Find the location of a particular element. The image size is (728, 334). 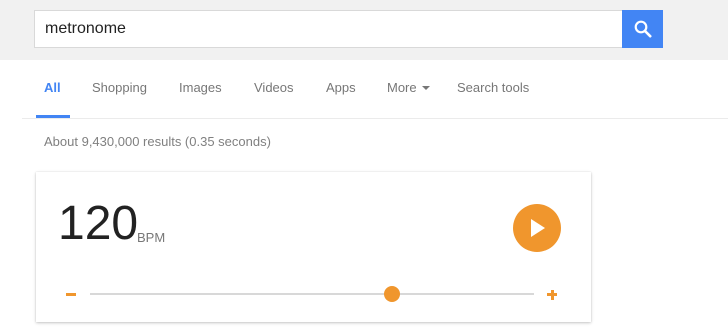

tempo-slider is located at coordinates (312, 294).